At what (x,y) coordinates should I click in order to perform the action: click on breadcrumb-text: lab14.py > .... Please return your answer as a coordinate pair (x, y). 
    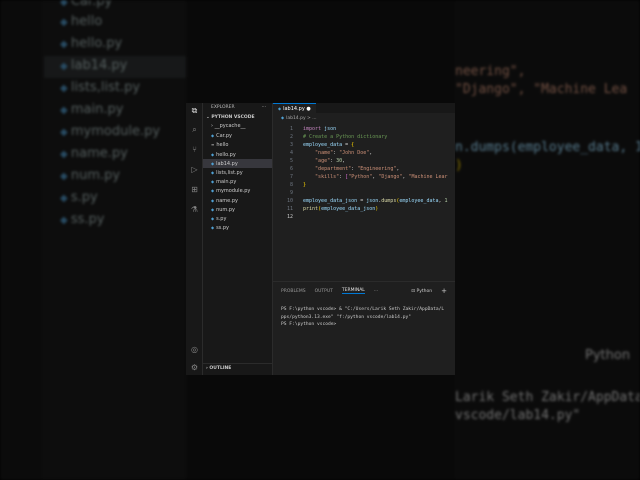
    Looking at the image, I should click on (301, 118).